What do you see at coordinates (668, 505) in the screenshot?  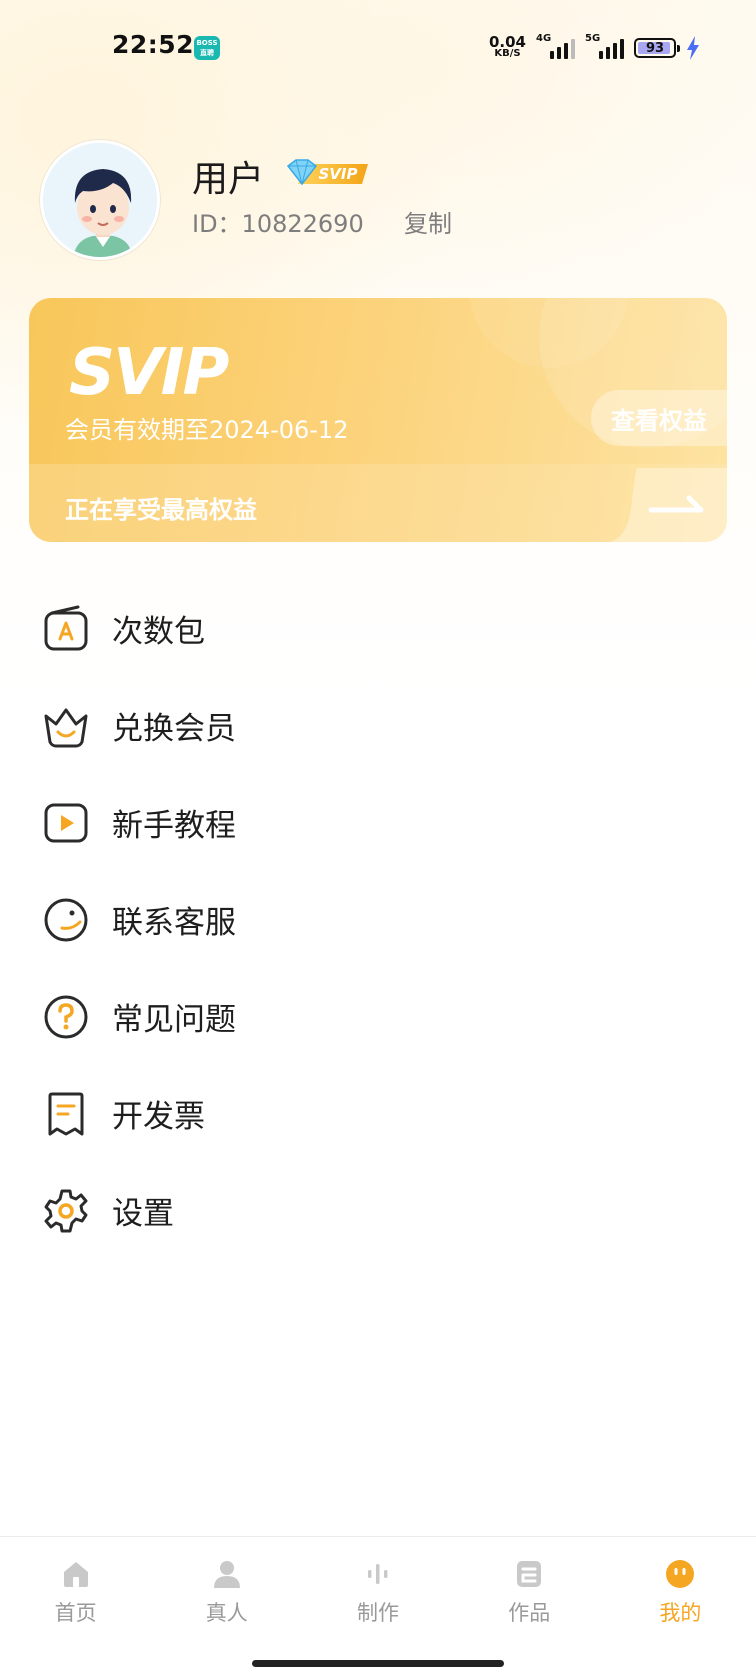 I see `card-arrow-button` at bounding box center [668, 505].